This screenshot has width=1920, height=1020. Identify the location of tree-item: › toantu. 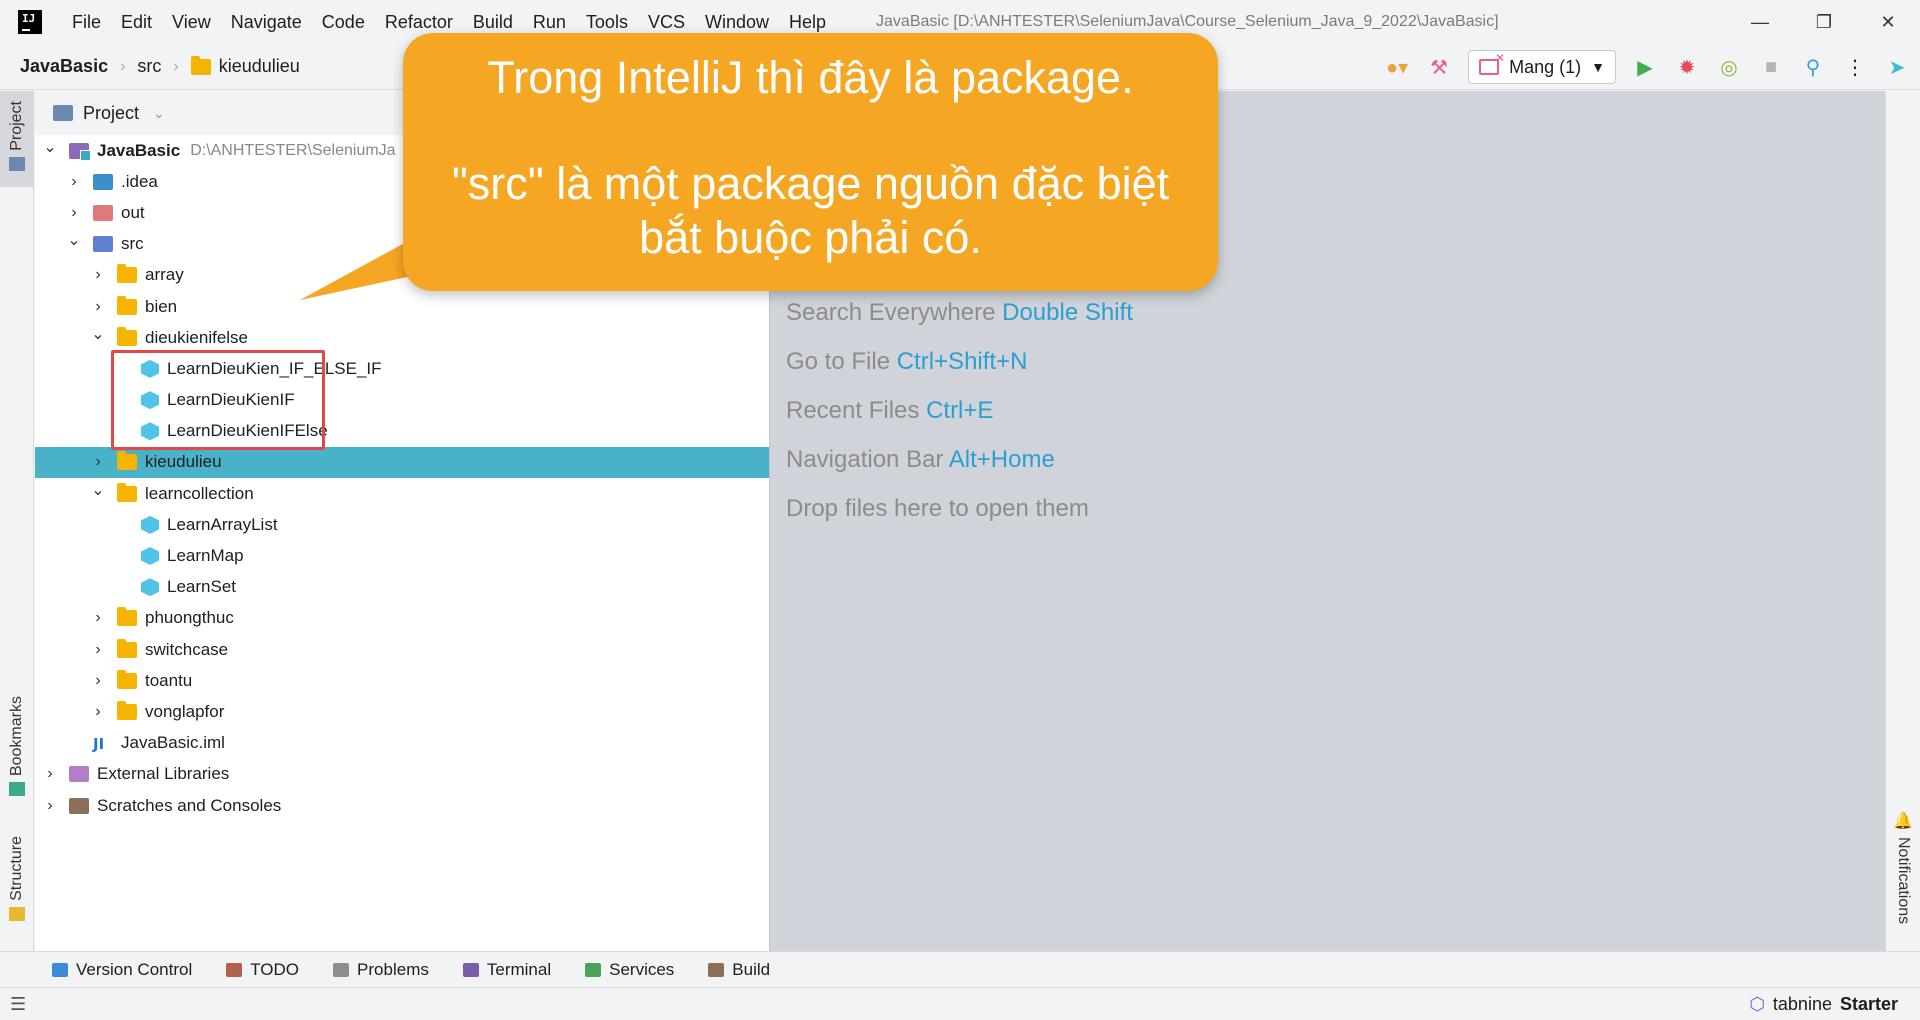
(402, 680).